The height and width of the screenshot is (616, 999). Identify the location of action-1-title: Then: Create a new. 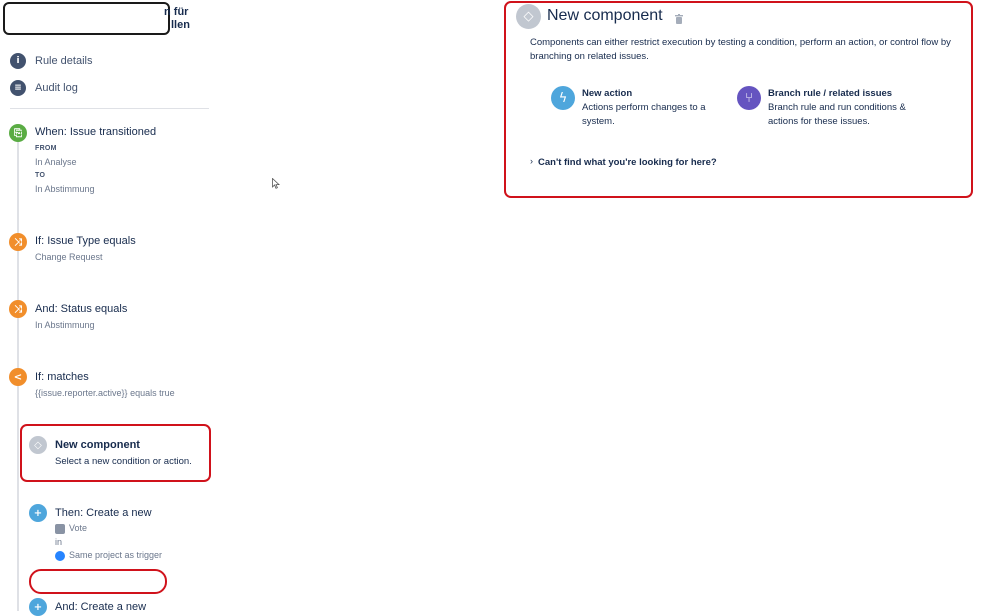
(103, 513).